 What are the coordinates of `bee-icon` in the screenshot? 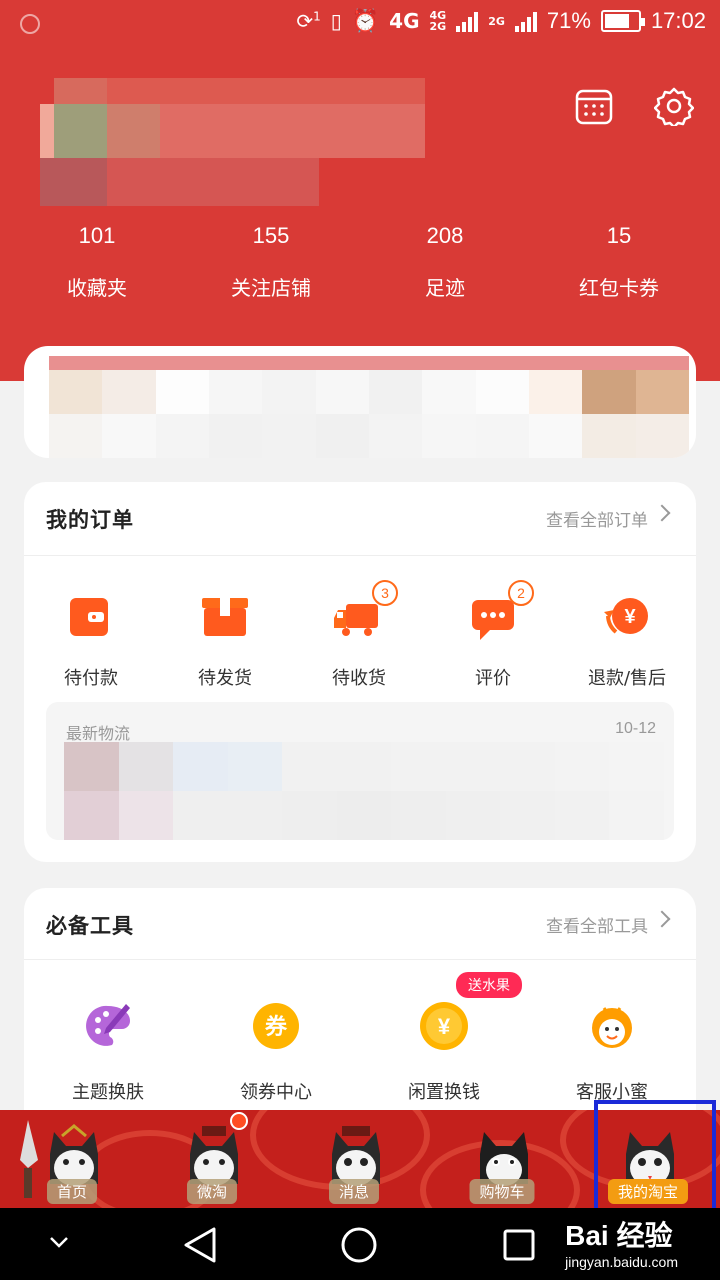 It's located at (612, 1027).